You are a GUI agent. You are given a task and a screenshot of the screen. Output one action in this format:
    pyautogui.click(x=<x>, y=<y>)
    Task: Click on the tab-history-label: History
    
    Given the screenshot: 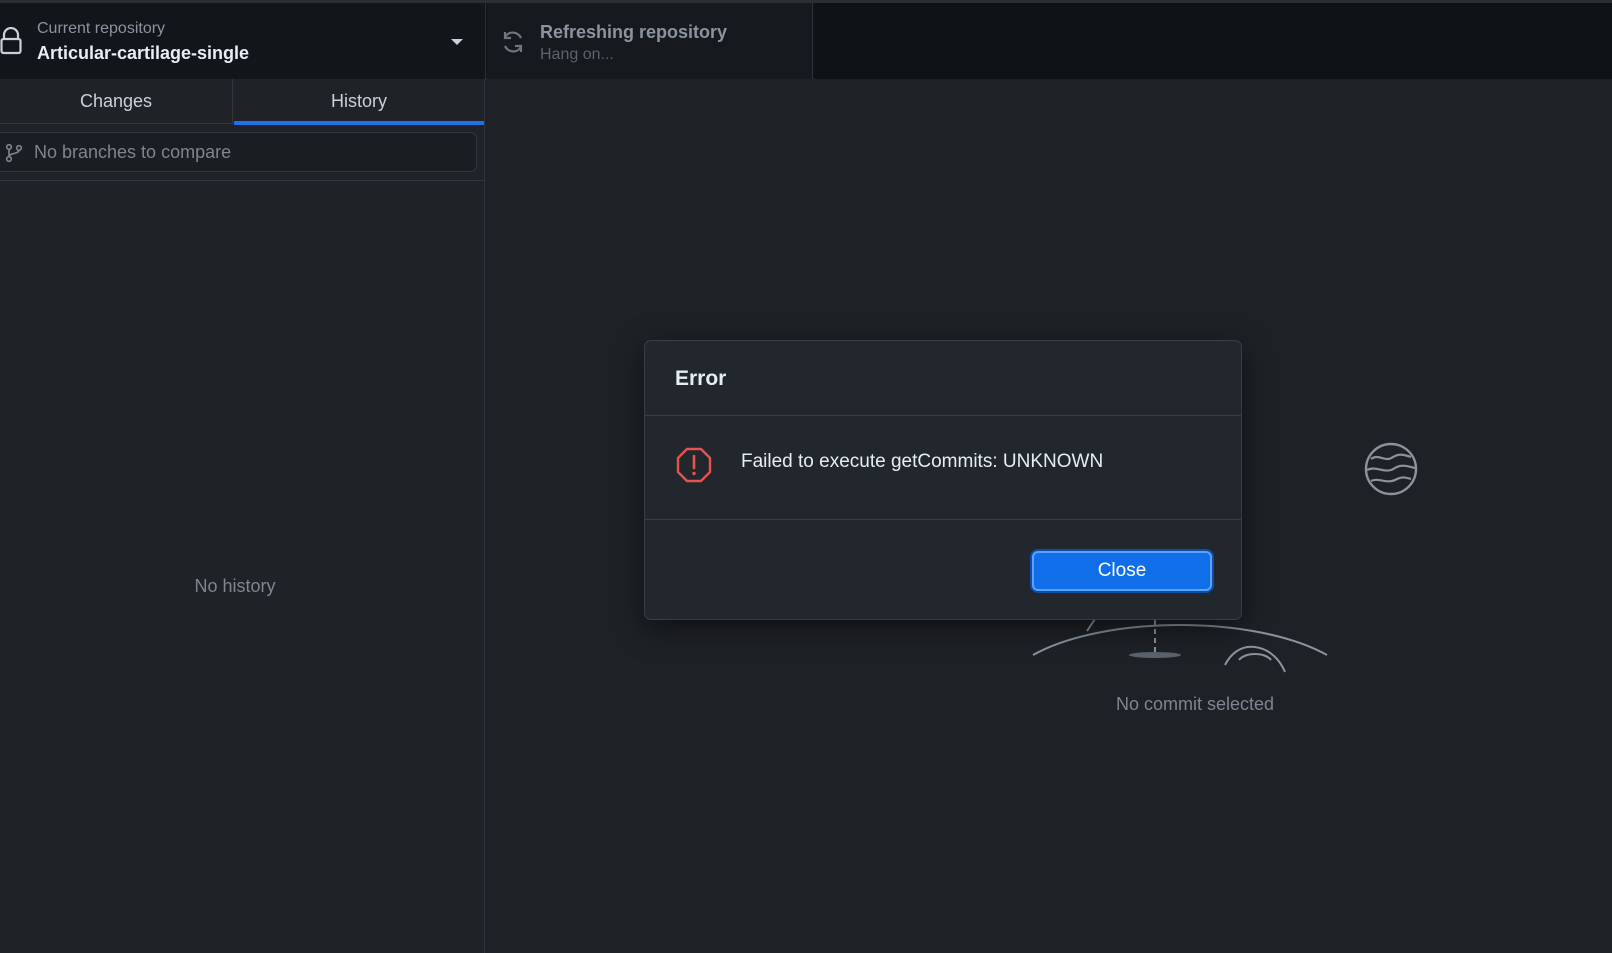 What is the action you would take?
    pyautogui.click(x=358, y=101)
    